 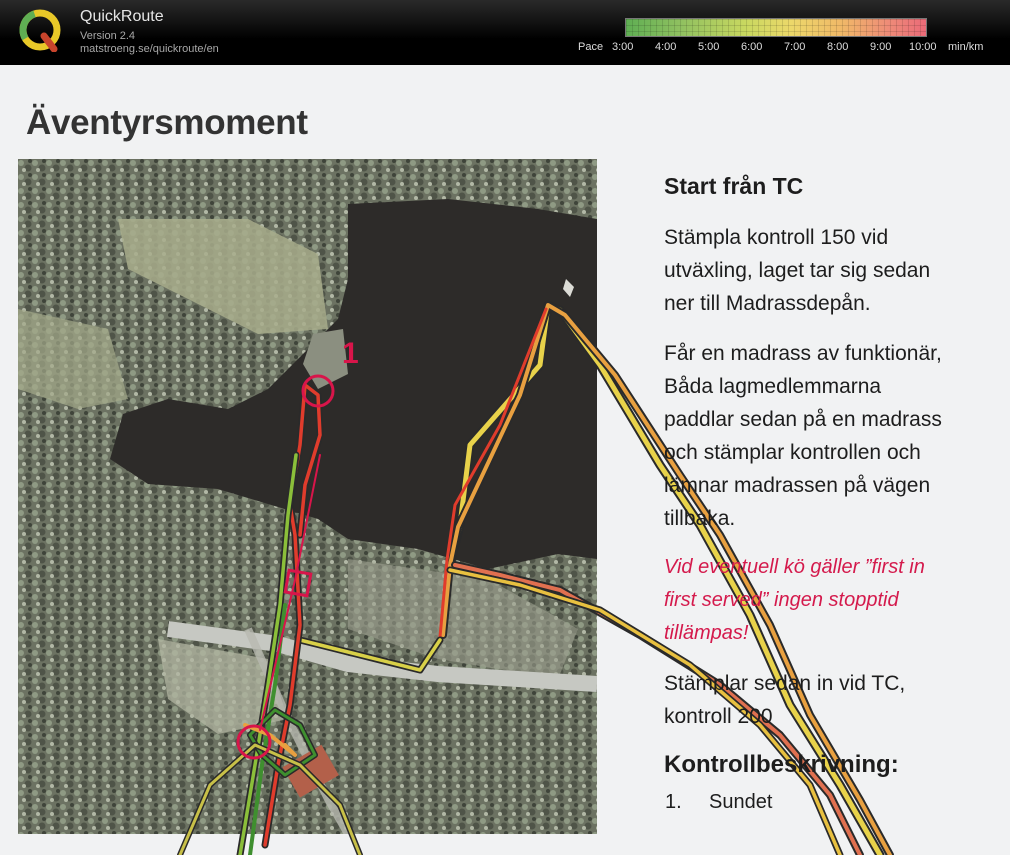 What do you see at coordinates (591, 47) in the screenshot?
I see `pace-label: Pace` at bounding box center [591, 47].